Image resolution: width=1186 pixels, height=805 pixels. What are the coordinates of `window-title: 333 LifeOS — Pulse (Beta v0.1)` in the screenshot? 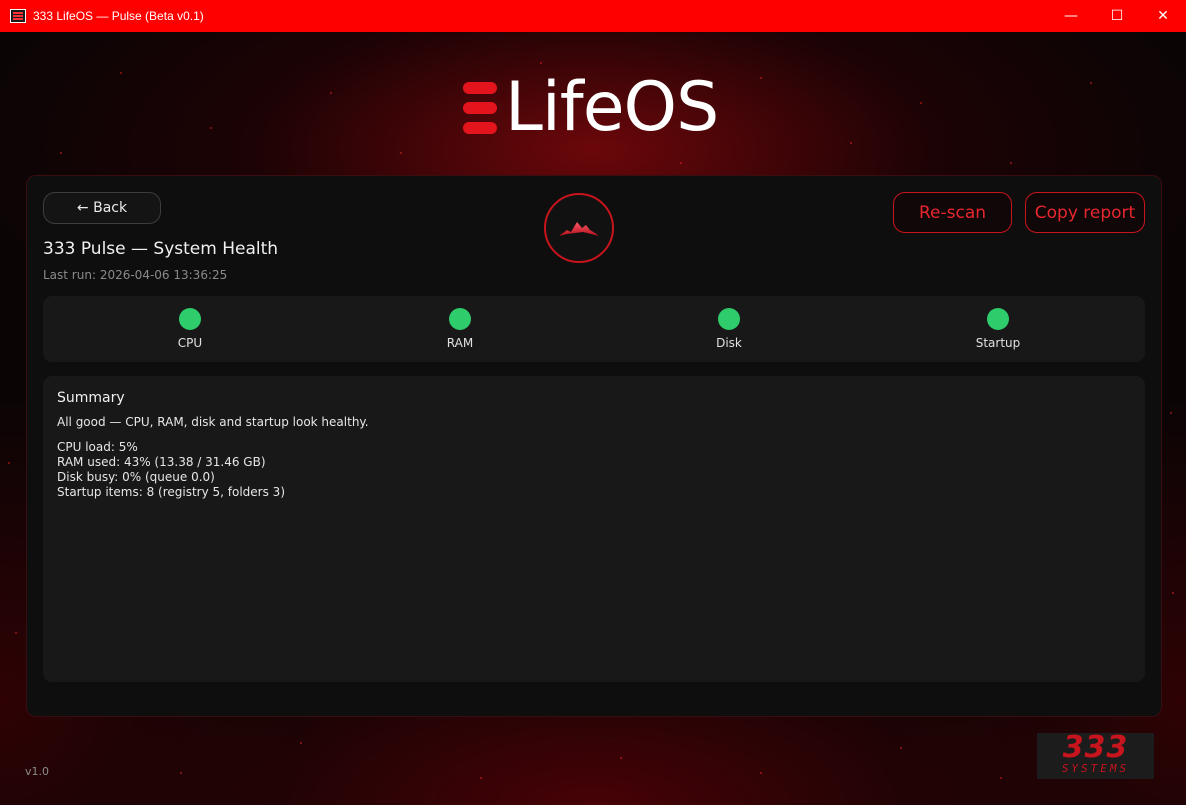 It's located at (118, 16).